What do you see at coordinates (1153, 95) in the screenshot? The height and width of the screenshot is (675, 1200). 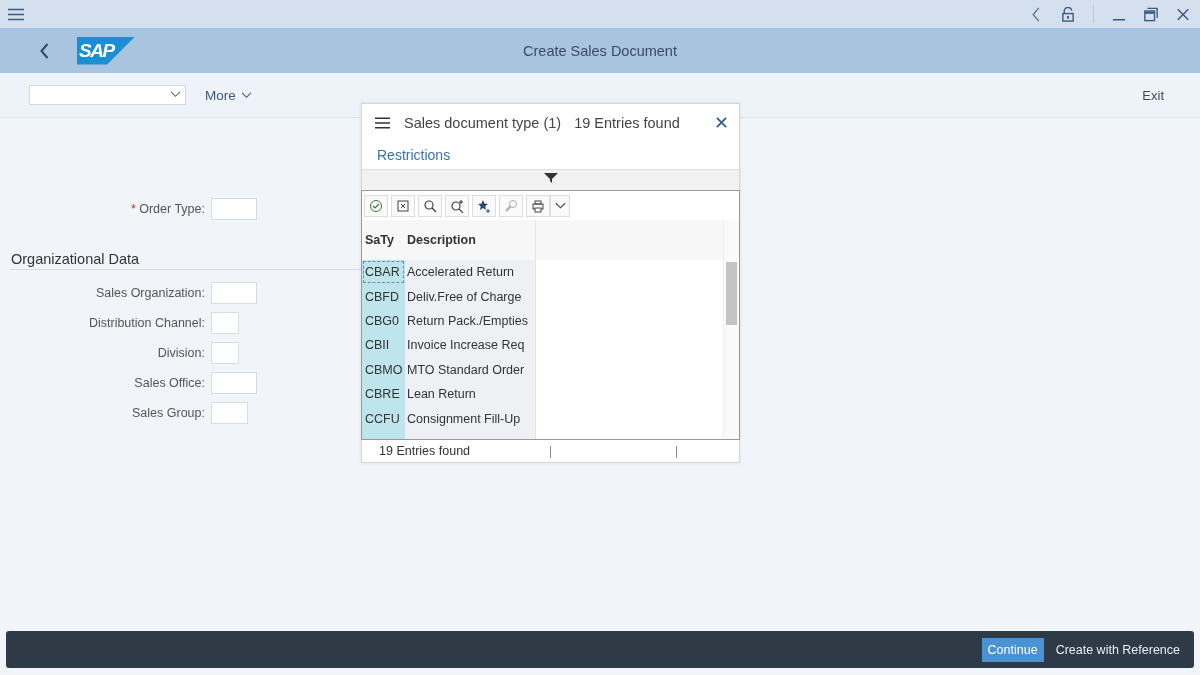 I see `exit-button: Exit` at bounding box center [1153, 95].